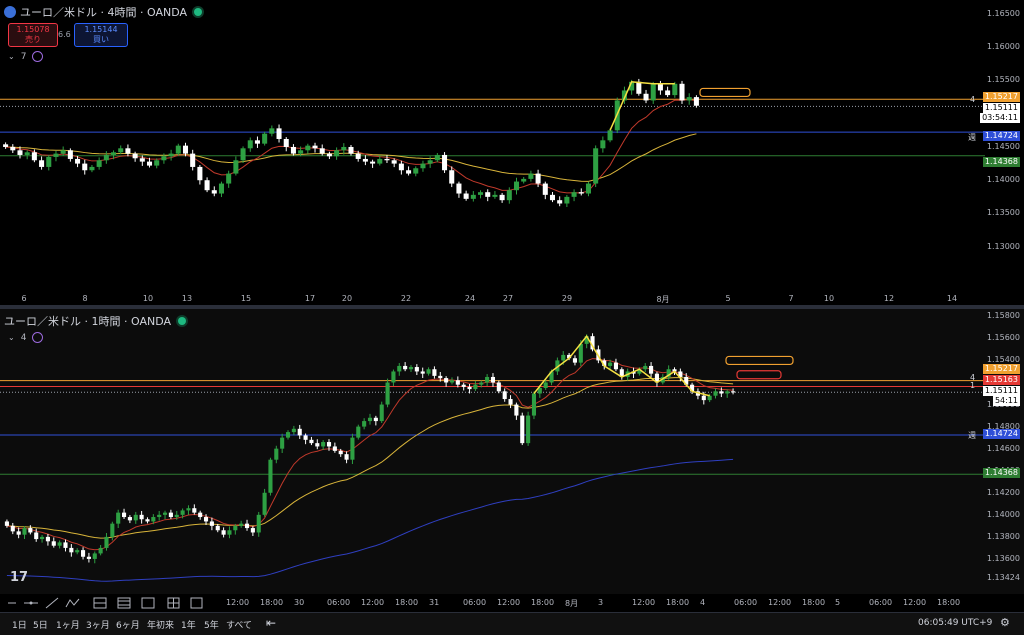 Image resolution: width=1024 pixels, height=635 pixels. What do you see at coordinates (68, 624) in the screenshot?
I see `range-1m: 1ヶ月` at bounding box center [68, 624].